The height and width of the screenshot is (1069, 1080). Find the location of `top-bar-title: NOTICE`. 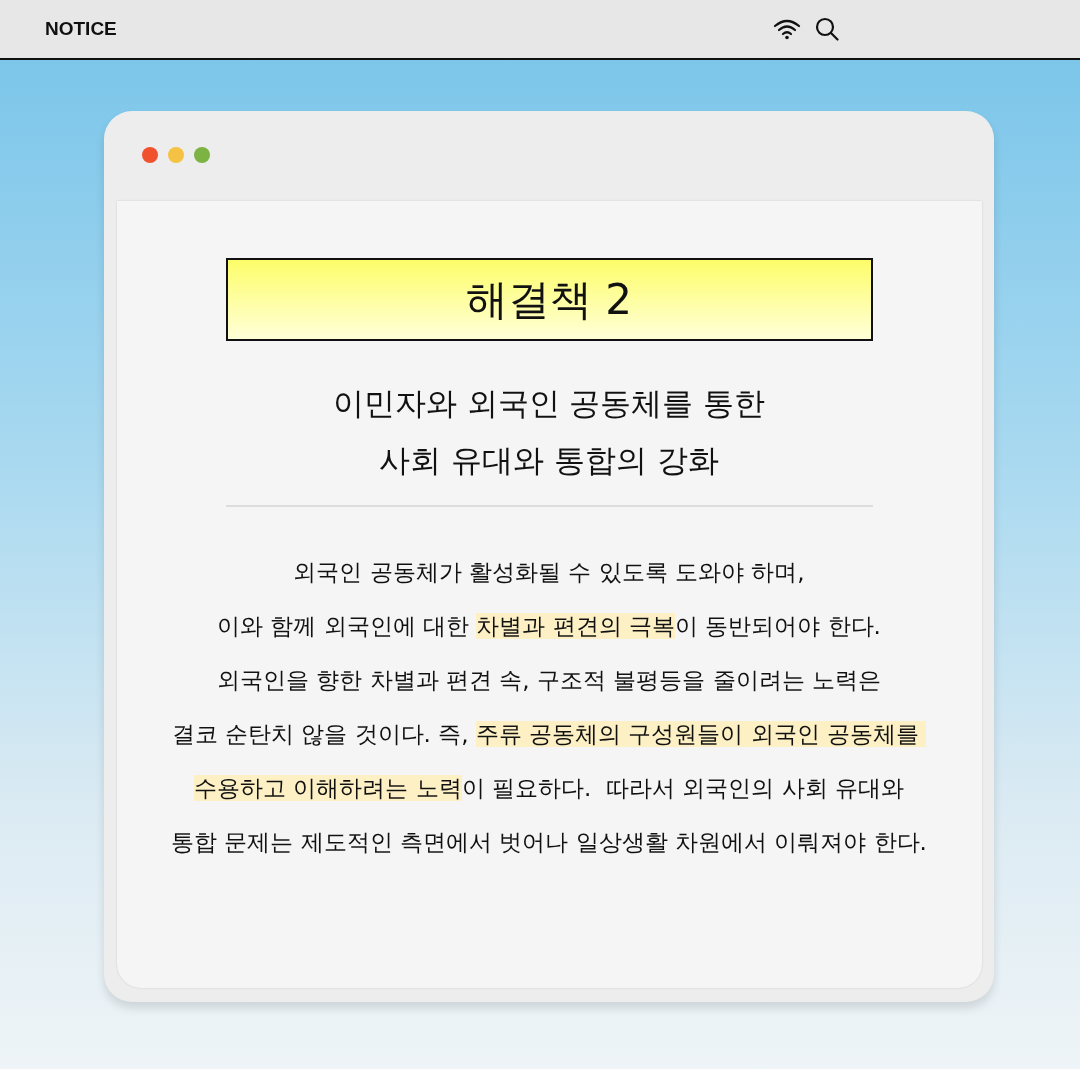

top-bar-title: NOTICE is located at coordinates (81, 29).